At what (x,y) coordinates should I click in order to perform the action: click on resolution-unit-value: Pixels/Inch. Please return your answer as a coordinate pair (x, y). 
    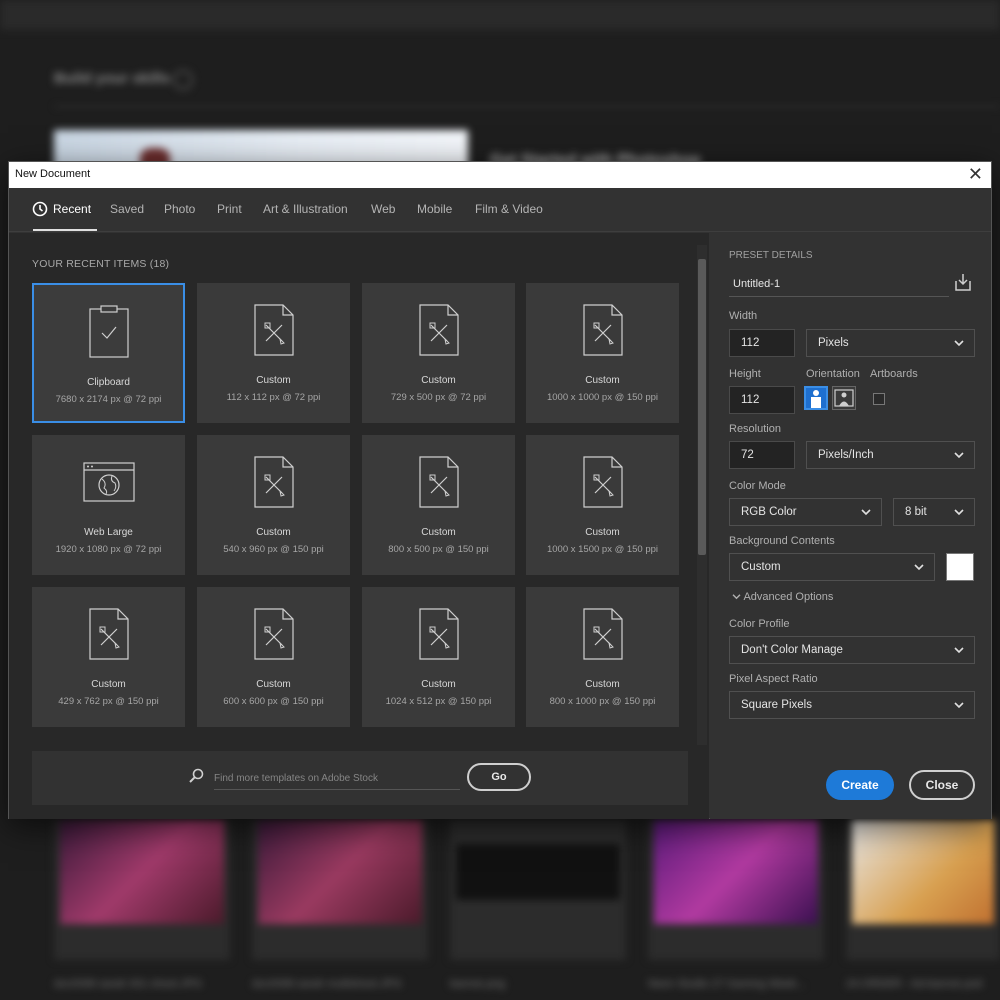
    Looking at the image, I should click on (846, 455).